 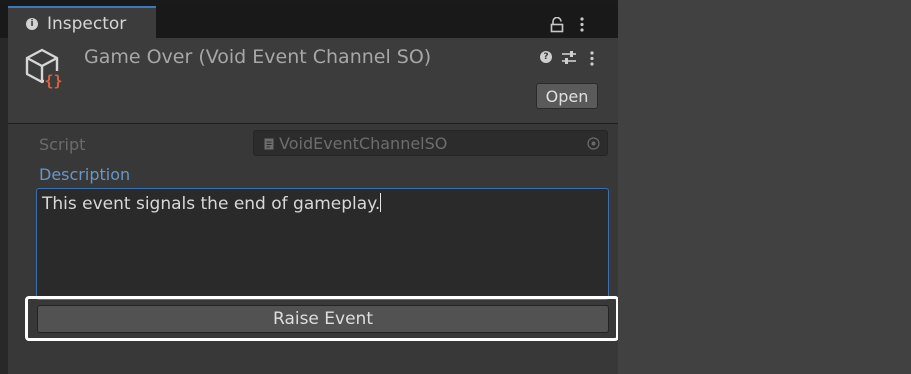 What do you see at coordinates (62, 144) in the screenshot?
I see `script-label: Script` at bounding box center [62, 144].